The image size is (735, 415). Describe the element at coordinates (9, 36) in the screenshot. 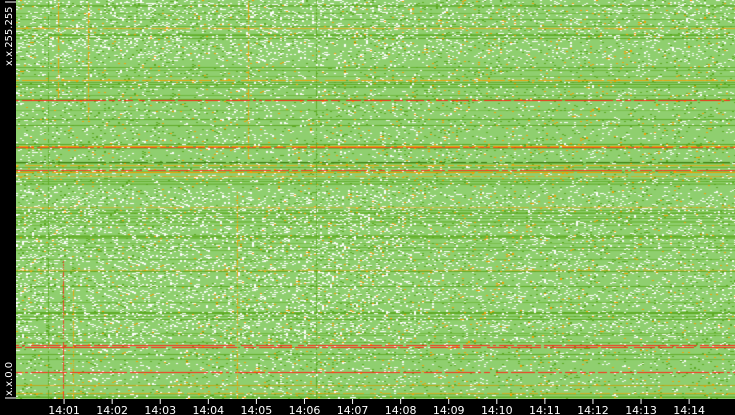

I see `y-label-top: x.x.255.255` at that location.